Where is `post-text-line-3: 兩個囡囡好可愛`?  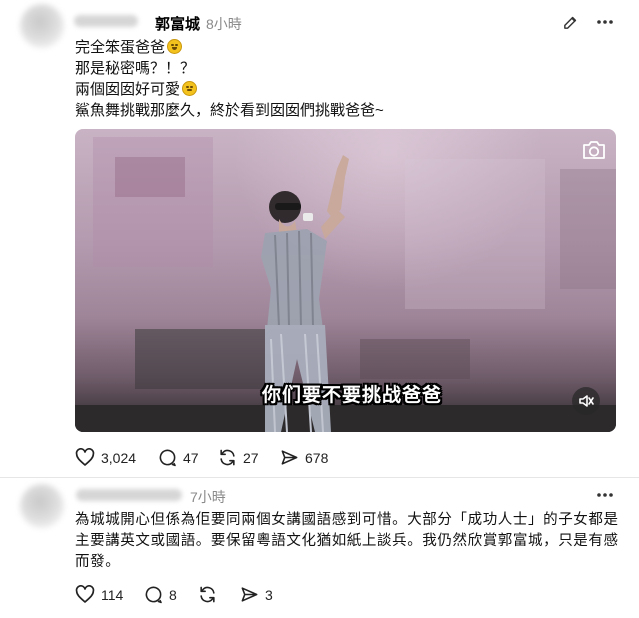 post-text-line-3: 兩個囡囡好可愛 is located at coordinates (136, 90).